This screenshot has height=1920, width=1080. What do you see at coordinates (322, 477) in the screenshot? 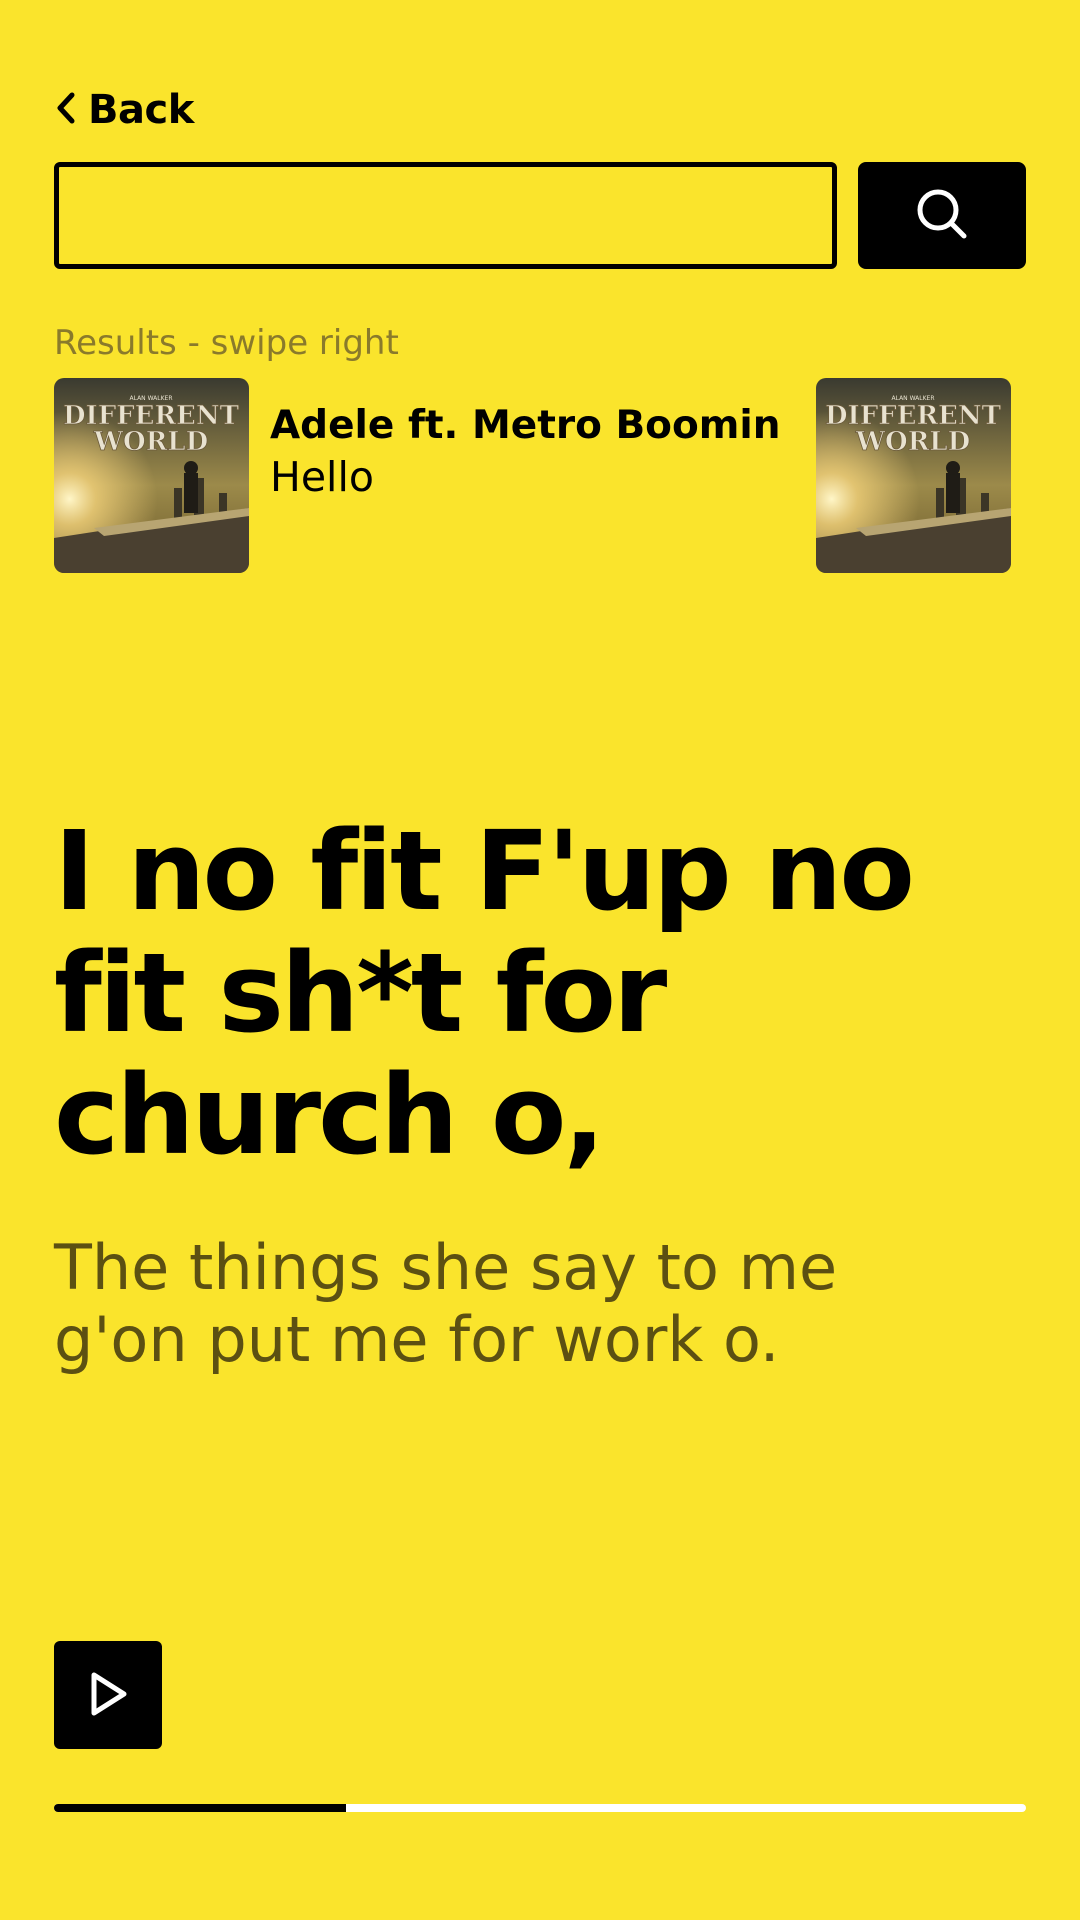
I see `result-title: Hello` at bounding box center [322, 477].